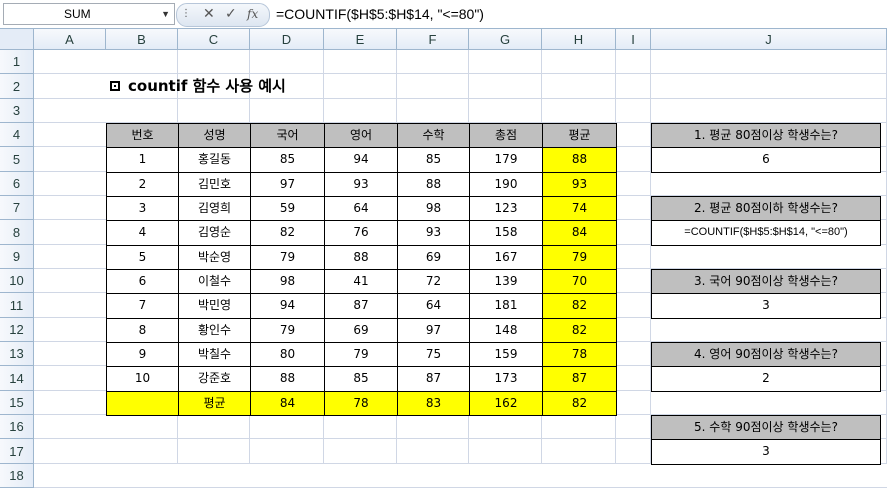  Describe the element at coordinates (433, 39) in the screenshot. I see `column-header-f: F` at that location.